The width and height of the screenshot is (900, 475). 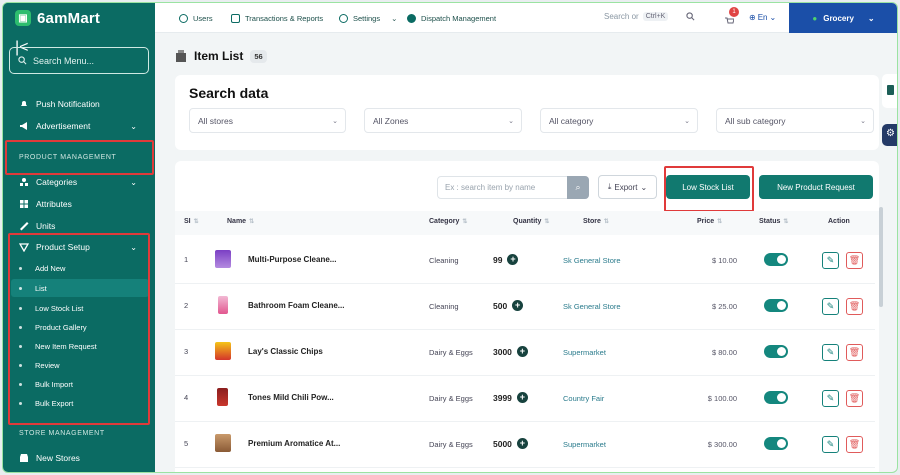 What do you see at coordinates (889, 91) in the screenshot?
I see `side-panel-tab` at bounding box center [889, 91].